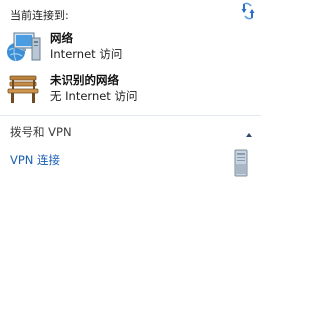 The image size is (320, 328). What do you see at coordinates (131, 47) in the screenshot?
I see `connection-item-network: 网络 Internet 访问` at bounding box center [131, 47].